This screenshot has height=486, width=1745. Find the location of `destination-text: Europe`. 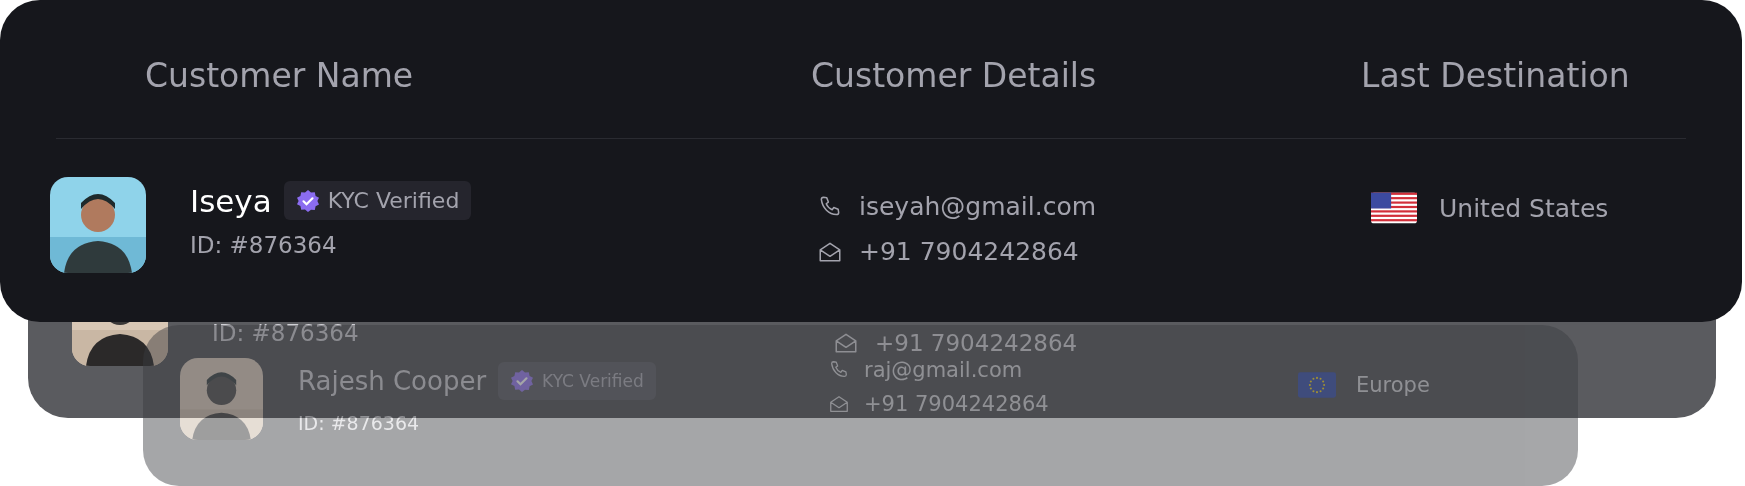

destination-text: Europe is located at coordinates (1393, 385).